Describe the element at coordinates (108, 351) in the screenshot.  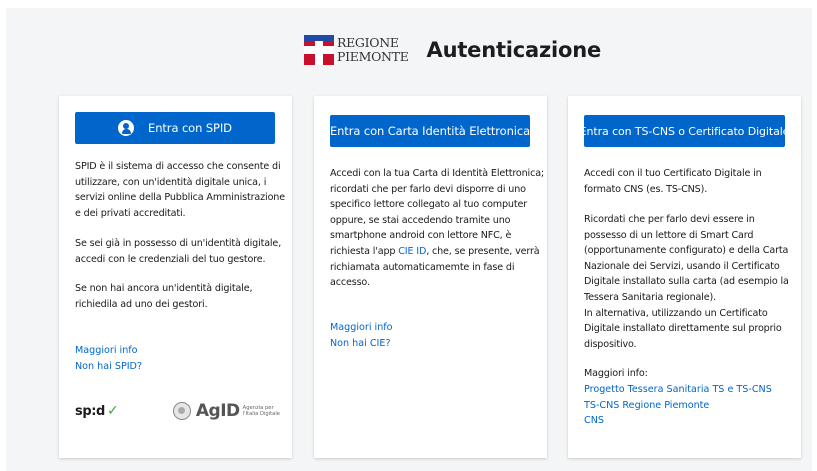
I see `spid-more-info-link: Maggiori info` at that location.